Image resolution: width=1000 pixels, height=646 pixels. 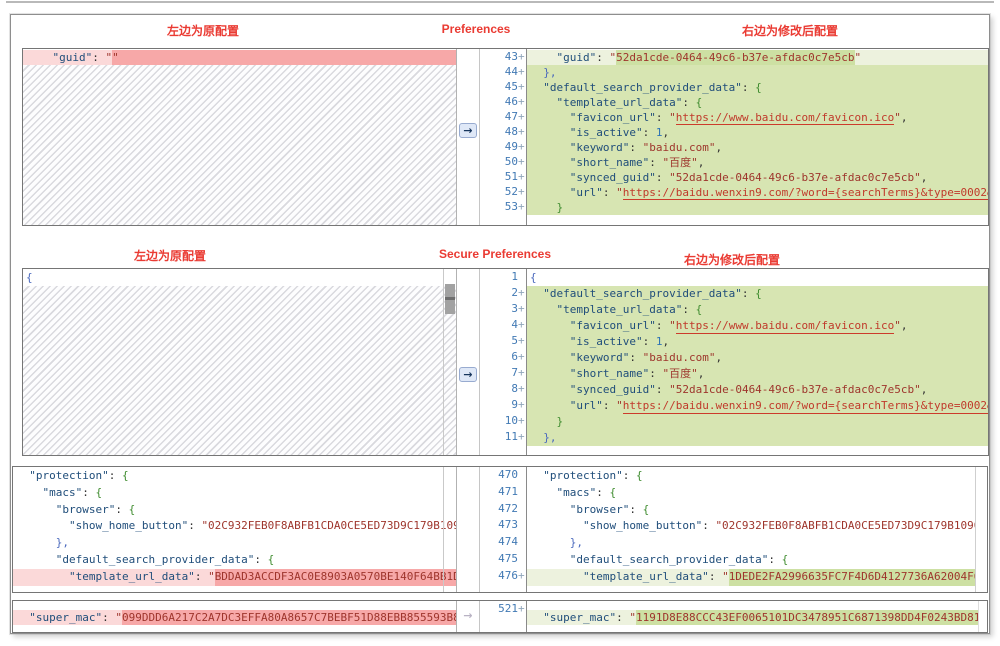 I want to click on header-filename-secure-preferences: Secure Preferences, so click(x=495, y=254).